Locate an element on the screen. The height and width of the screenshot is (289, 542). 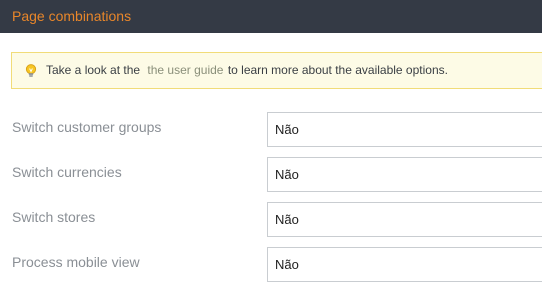
select-switch-customer-groups: Não is located at coordinates (404, 129).